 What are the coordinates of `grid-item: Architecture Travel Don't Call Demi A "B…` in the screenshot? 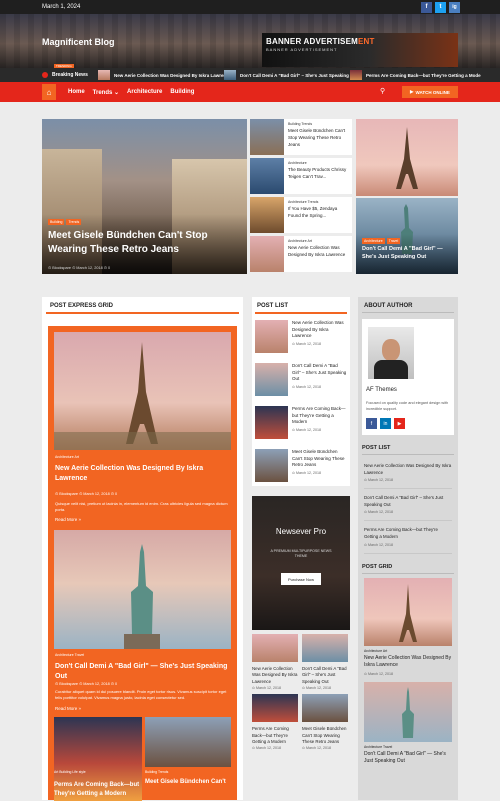 It's located at (408, 723).